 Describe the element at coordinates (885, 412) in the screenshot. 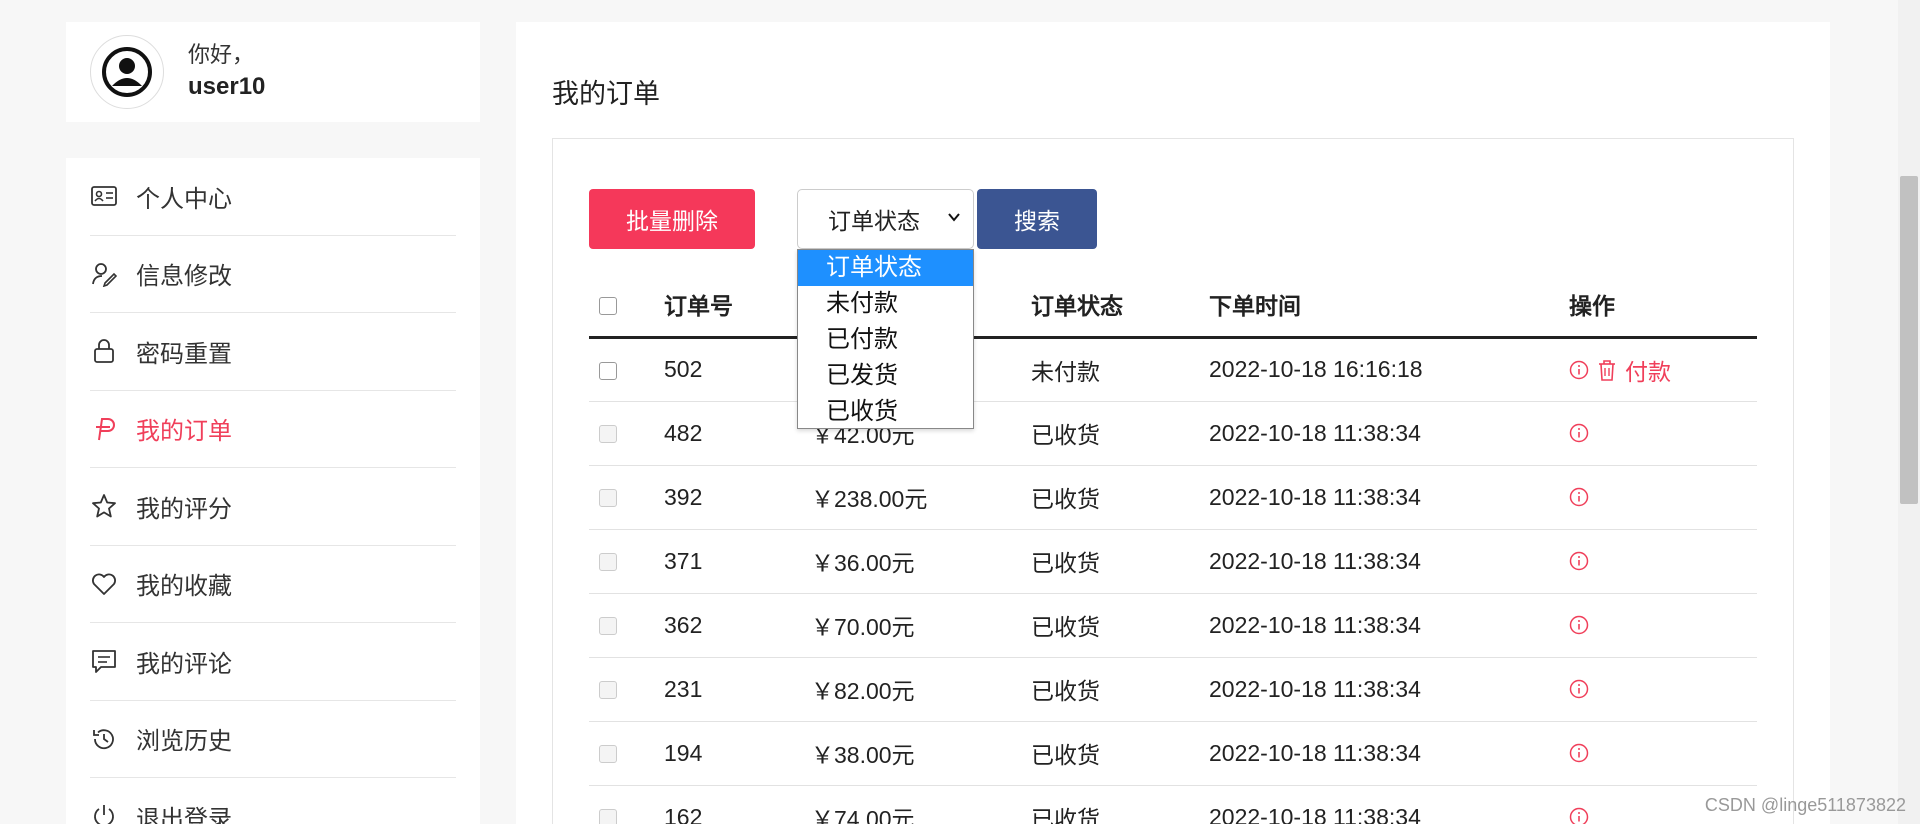

I see `dropdown-option-received: 已收货` at that location.